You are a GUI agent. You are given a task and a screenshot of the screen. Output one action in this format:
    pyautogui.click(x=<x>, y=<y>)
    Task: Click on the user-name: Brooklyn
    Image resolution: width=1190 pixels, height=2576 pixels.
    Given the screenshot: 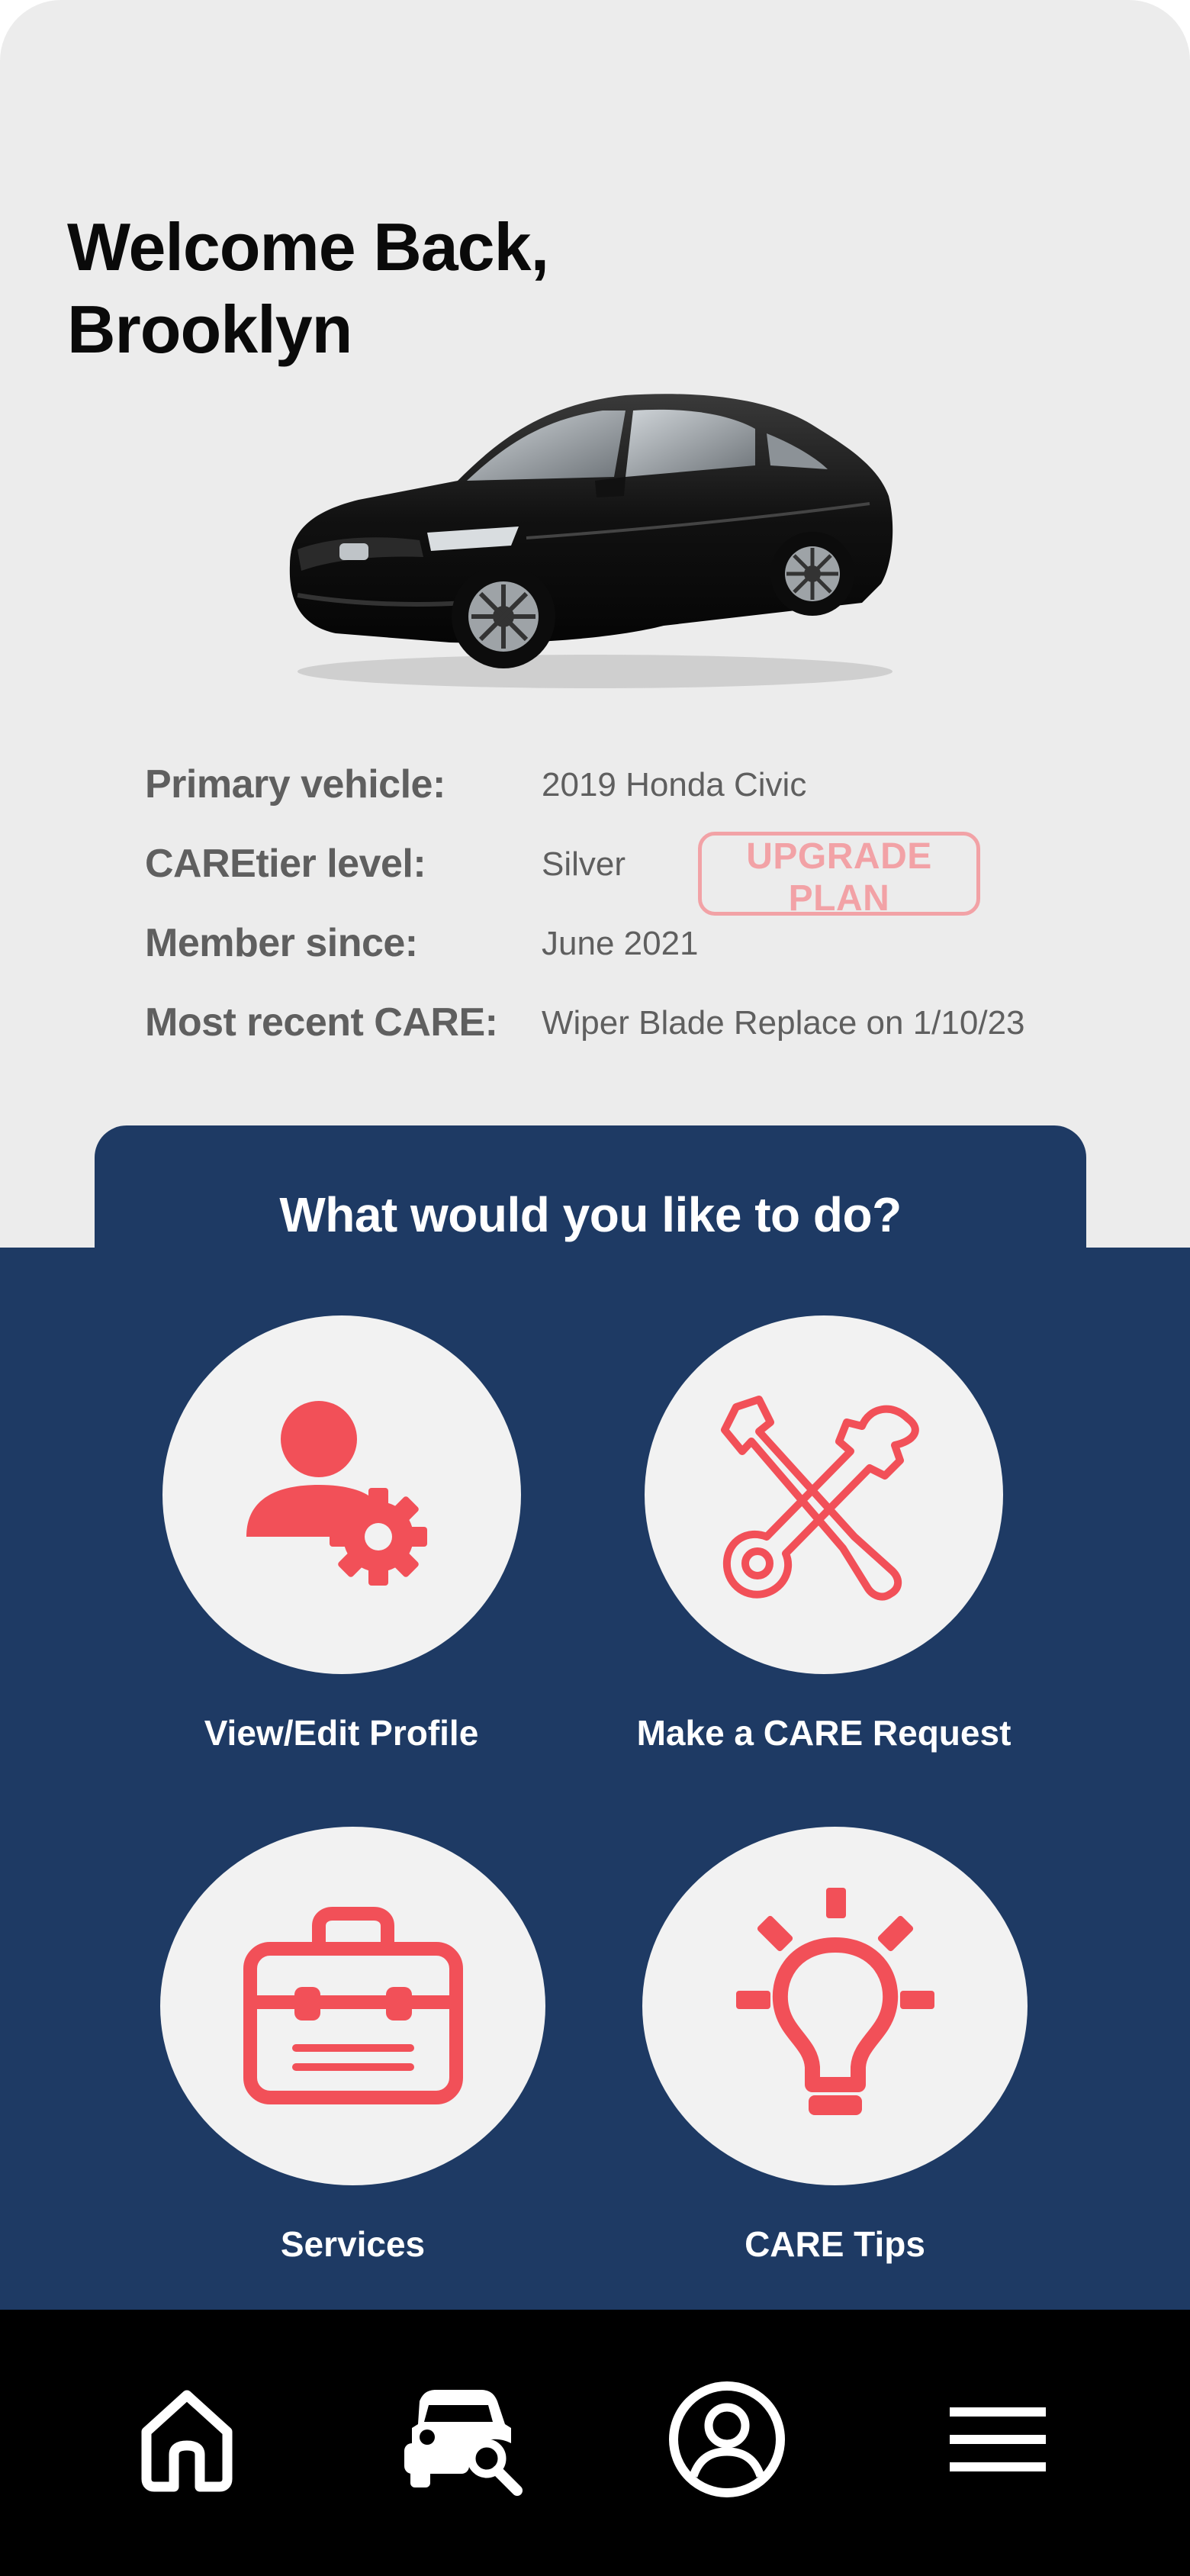 What is the action you would take?
    pyautogui.click(x=209, y=329)
    